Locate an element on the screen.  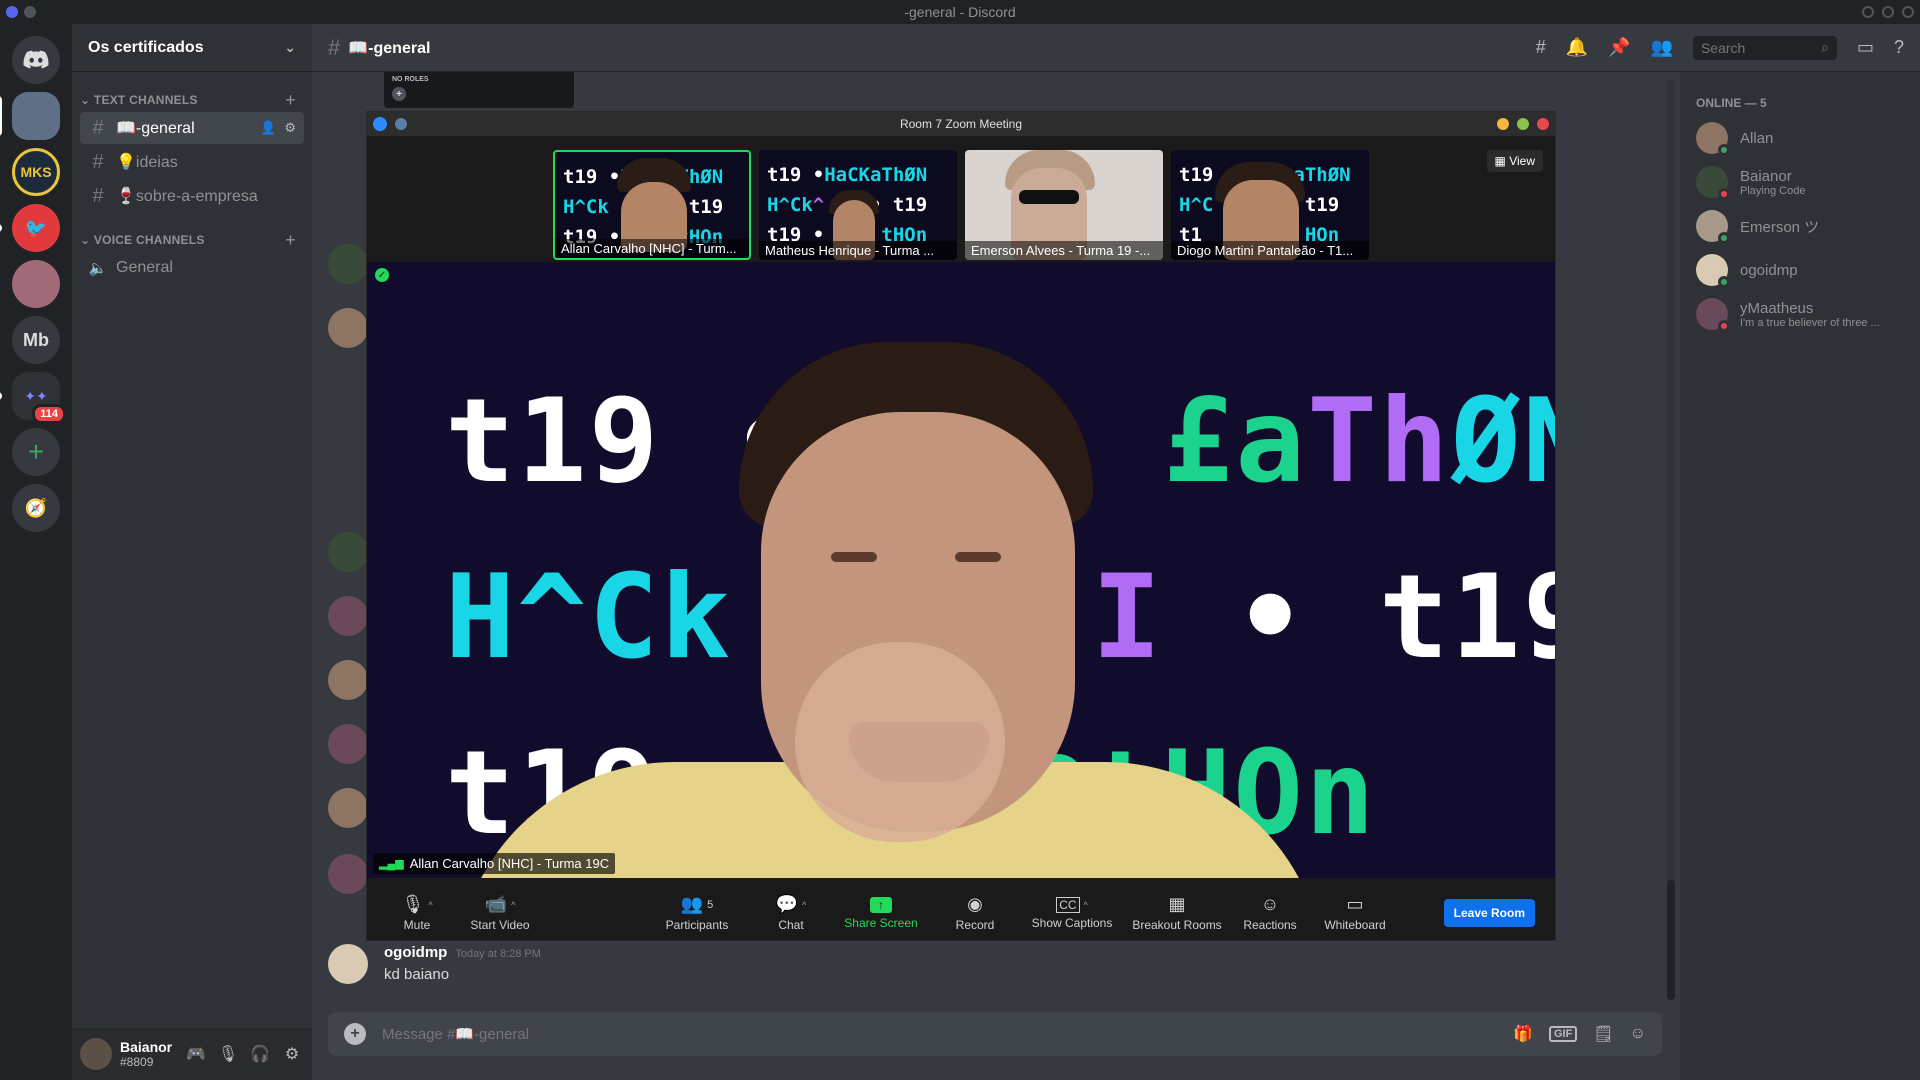
show-captions-button: CC ^ Show Captions is located at coordinates (1072, 913).